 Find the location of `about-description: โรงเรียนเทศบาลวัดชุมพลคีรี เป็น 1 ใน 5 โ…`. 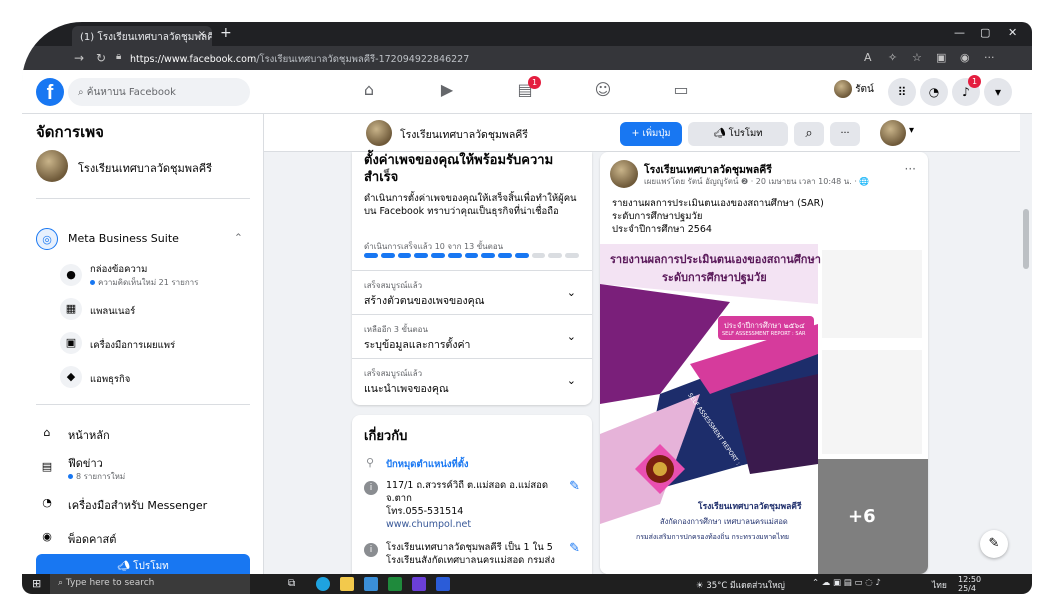

about-description: โรงเรียนเทศบาลวัดชุมพลคีรี เป็น 1 ใน 5 โ… is located at coordinates (470, 554).